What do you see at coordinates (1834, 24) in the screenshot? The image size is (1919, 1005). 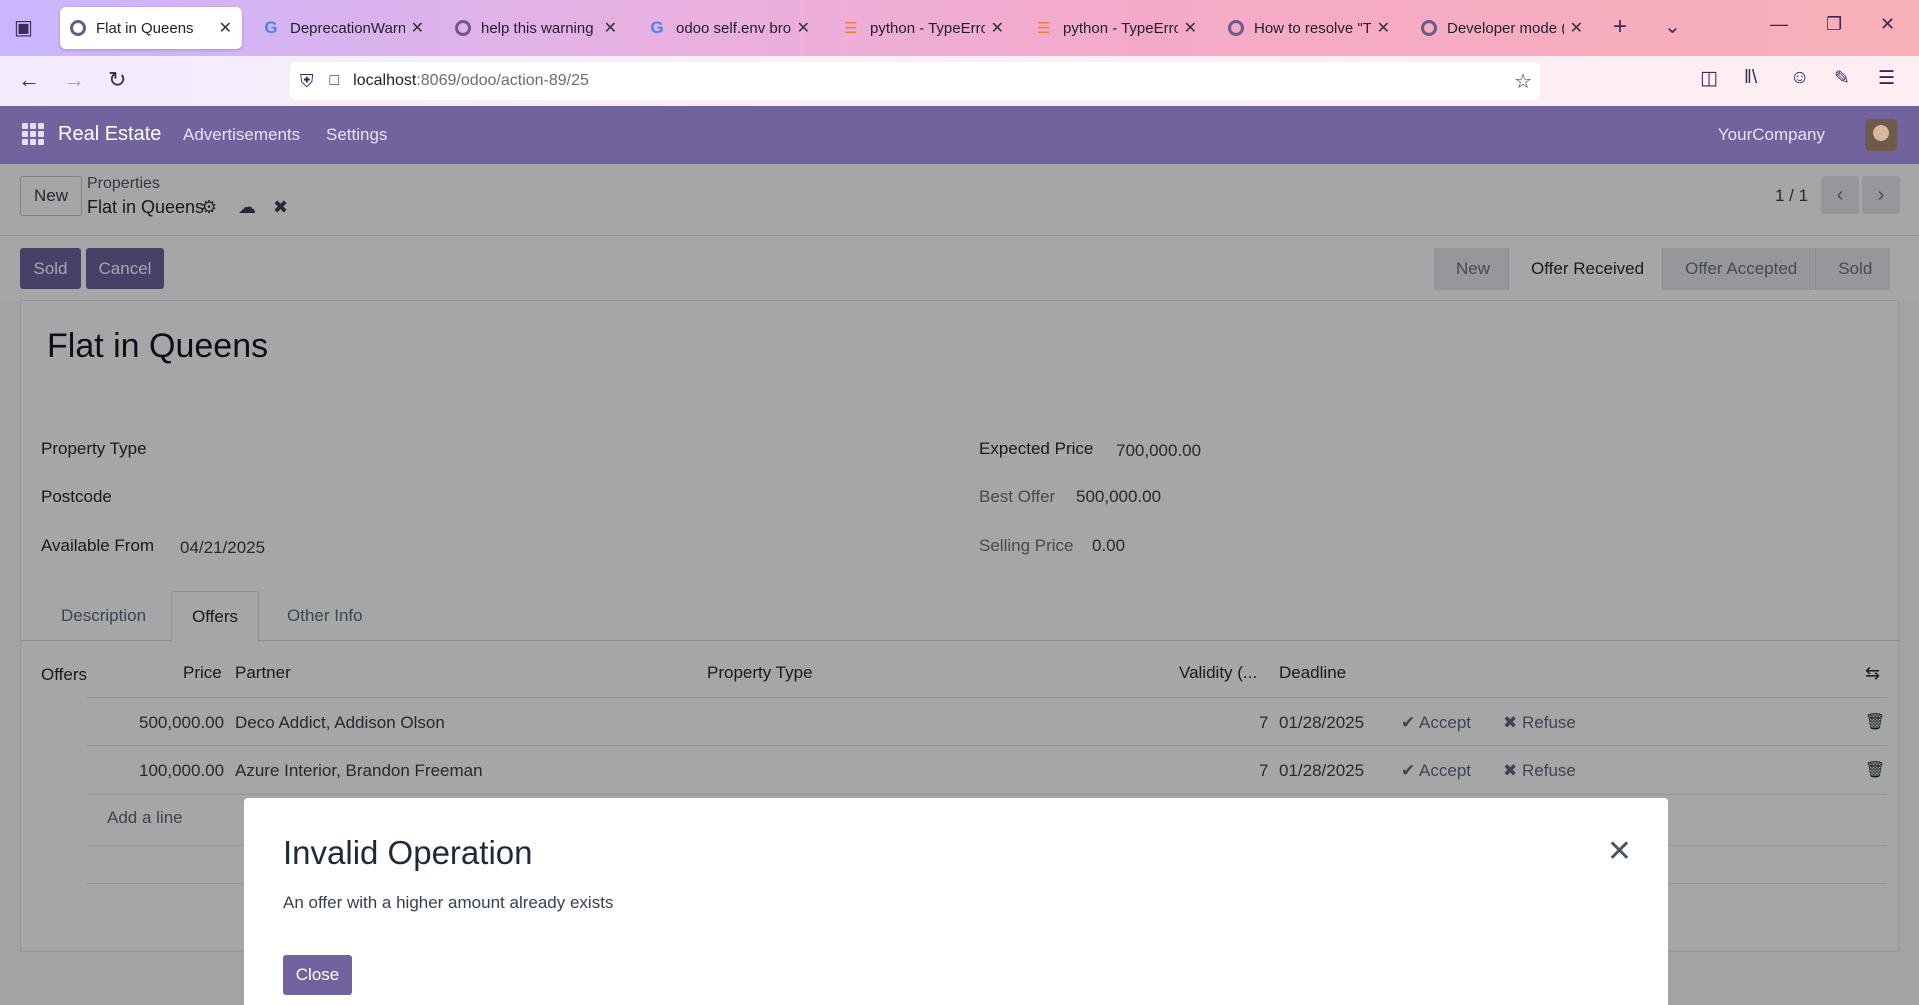 I see `restore-icon: ❐` at bounding box center [1834, 24].